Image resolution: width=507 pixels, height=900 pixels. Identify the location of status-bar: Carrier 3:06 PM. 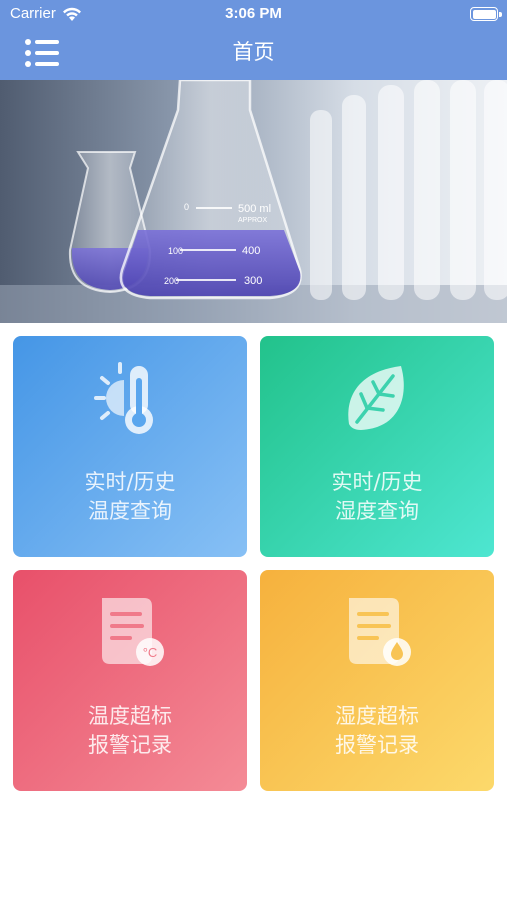
(253, 14).